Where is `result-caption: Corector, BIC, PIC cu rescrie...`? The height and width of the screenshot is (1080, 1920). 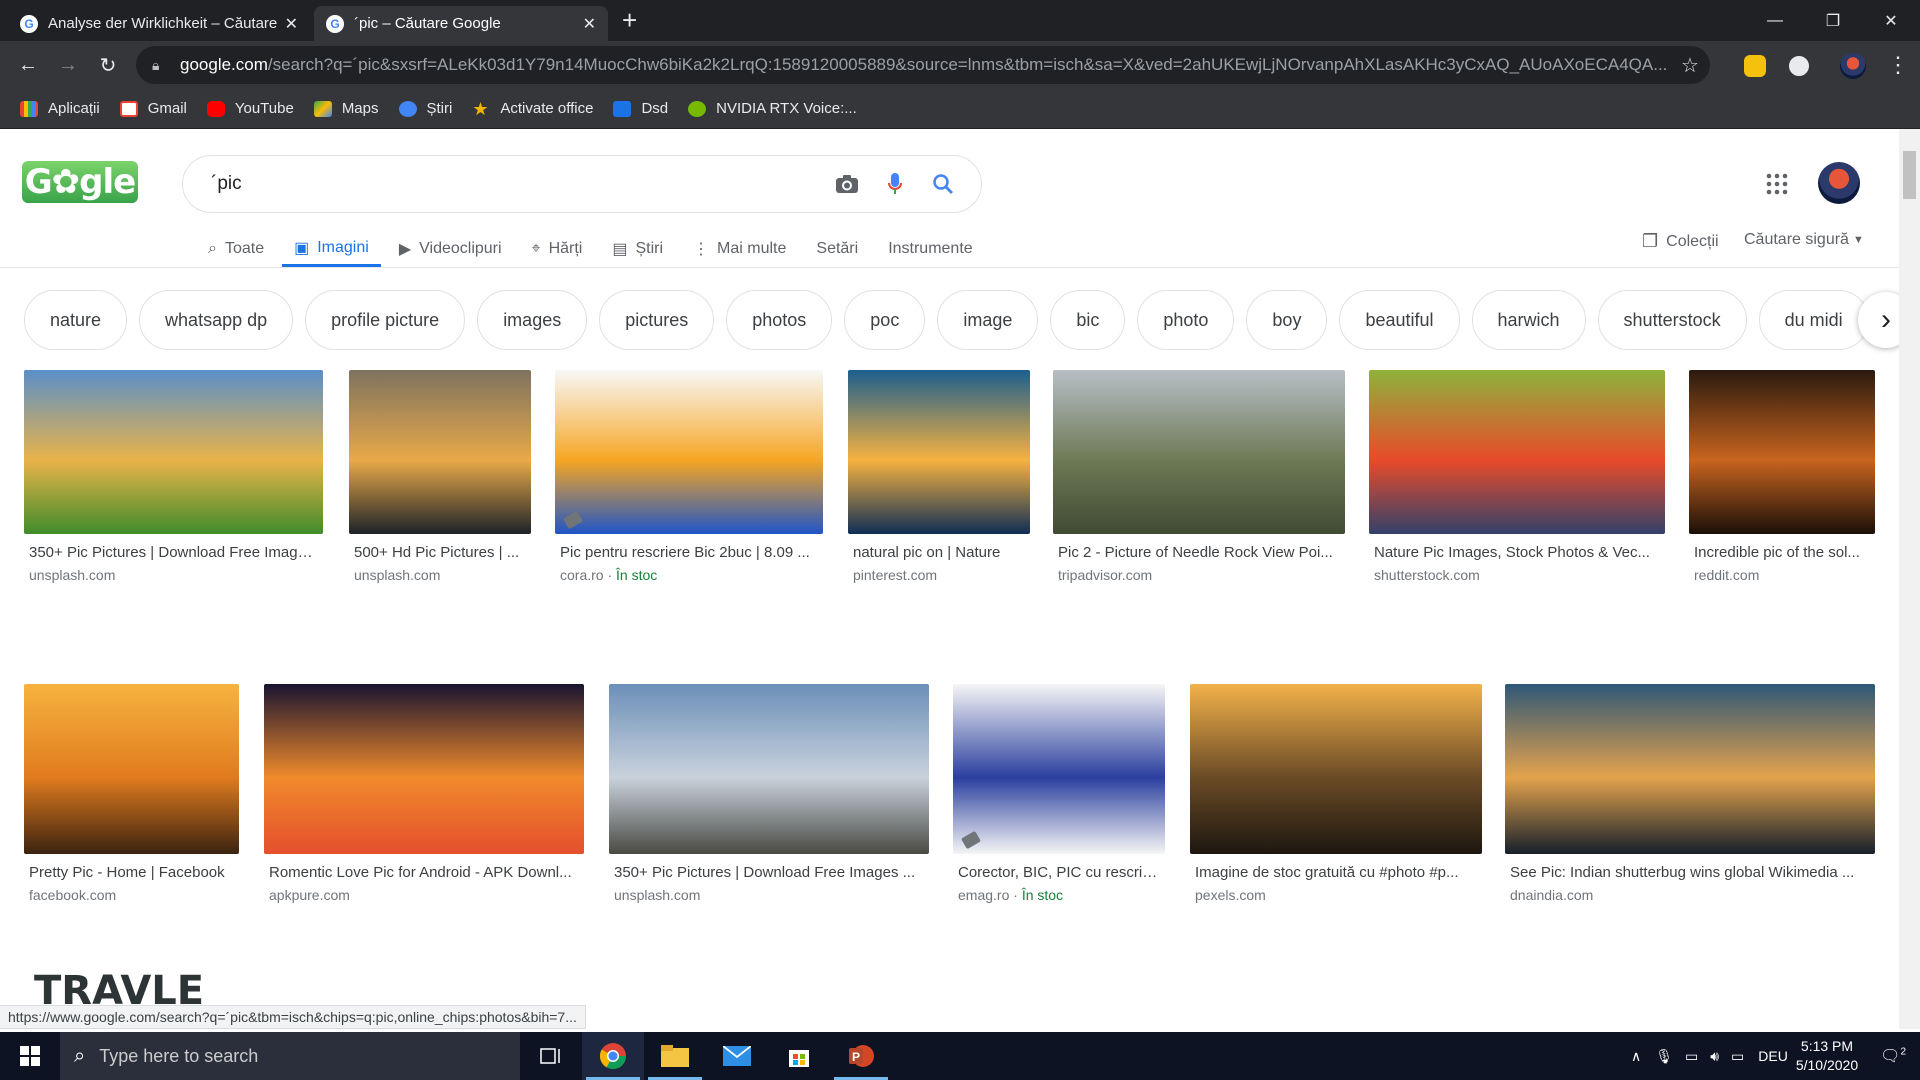
result-caption: Corector, BIC, PIC cu rescrie... is located at coordinates (1060, 872).